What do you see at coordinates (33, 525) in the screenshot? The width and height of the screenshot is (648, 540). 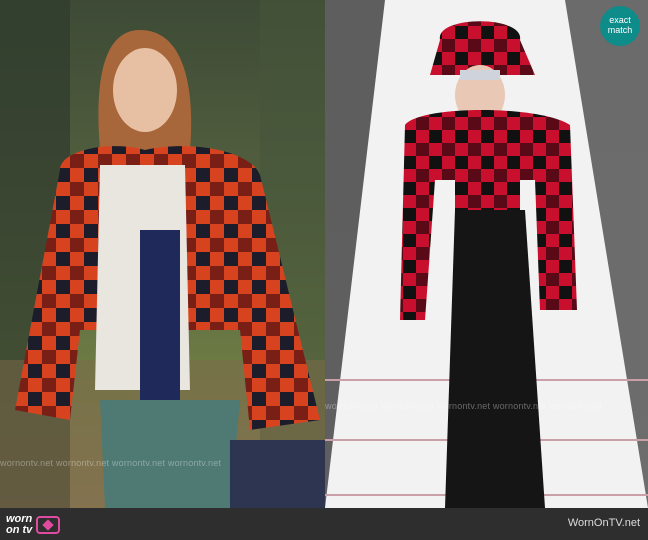 I see `wornontv-logo: worn on tv` at bounding box center [33, 525].